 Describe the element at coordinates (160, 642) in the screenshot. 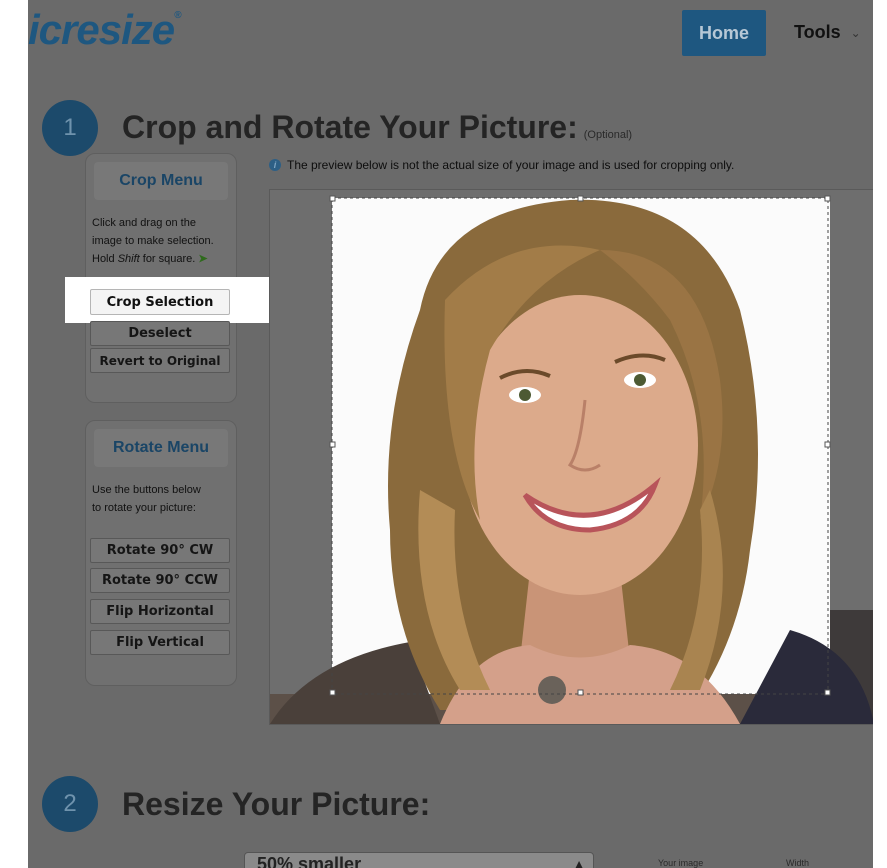

I see `flip-vertical-button: Flip Vertical` at that location.